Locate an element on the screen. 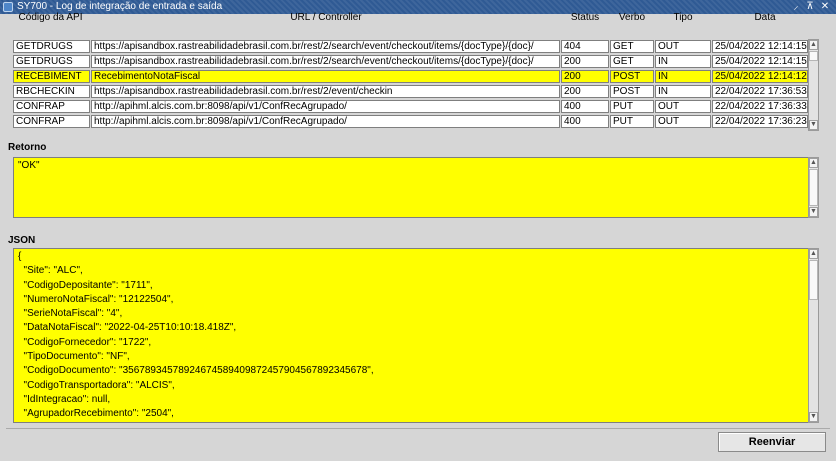 This screenshot has height=461, width=836. col-header-url: URL / Controller is located at coordinates (326, 17).